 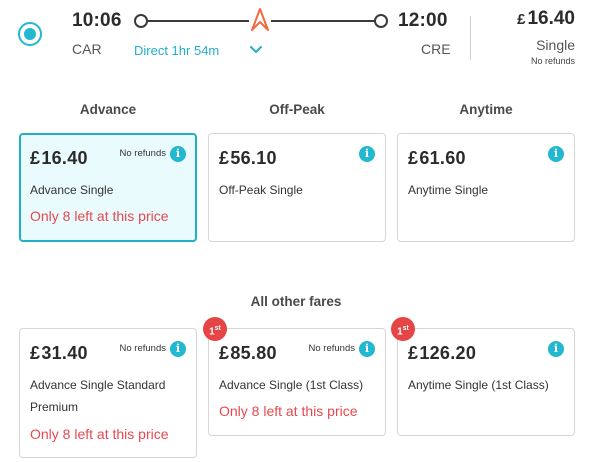 I want to click on chevron-down-icon, so click(x=256, y=50).